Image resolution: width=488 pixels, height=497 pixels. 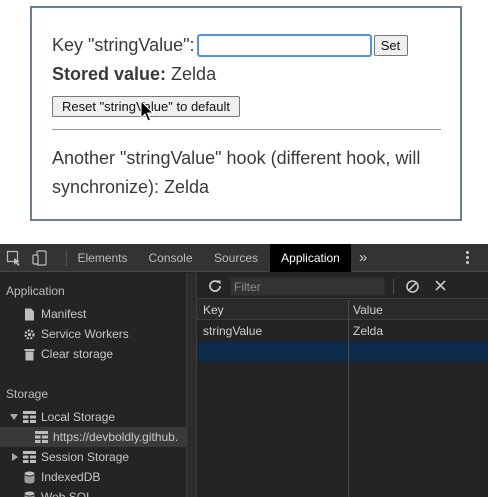 What do you see at coordinates (310, 258) in the screenshot?
I see `tab-application: Application` at bounding box center [310, 258].